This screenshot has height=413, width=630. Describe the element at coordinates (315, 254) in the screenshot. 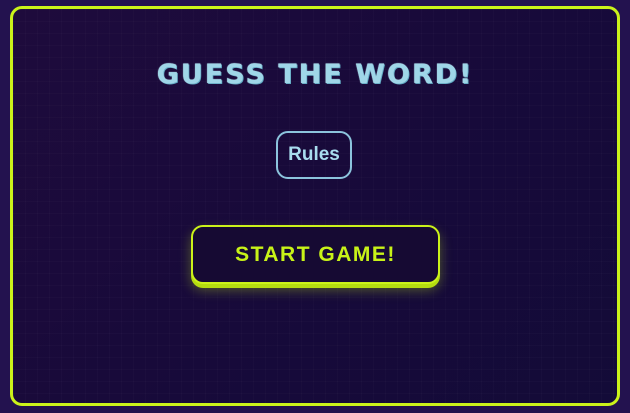

I see `start-game-button: START GAME!` at that location.